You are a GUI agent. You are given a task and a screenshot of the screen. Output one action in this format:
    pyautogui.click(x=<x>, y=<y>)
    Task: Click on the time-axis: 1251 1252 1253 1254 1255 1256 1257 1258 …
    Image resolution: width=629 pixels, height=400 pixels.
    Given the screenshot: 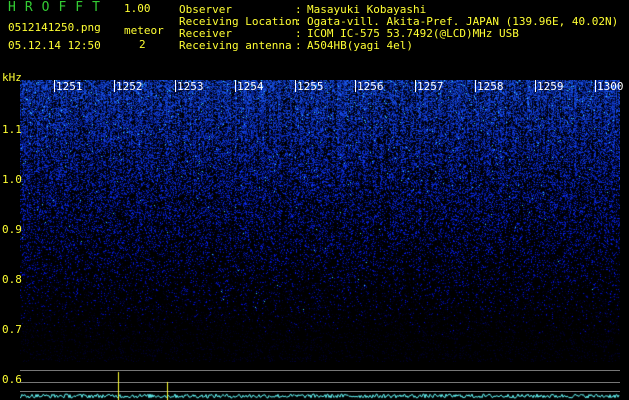 What is the action you would take?
    pyautogui.click(x=314, y=86)
    